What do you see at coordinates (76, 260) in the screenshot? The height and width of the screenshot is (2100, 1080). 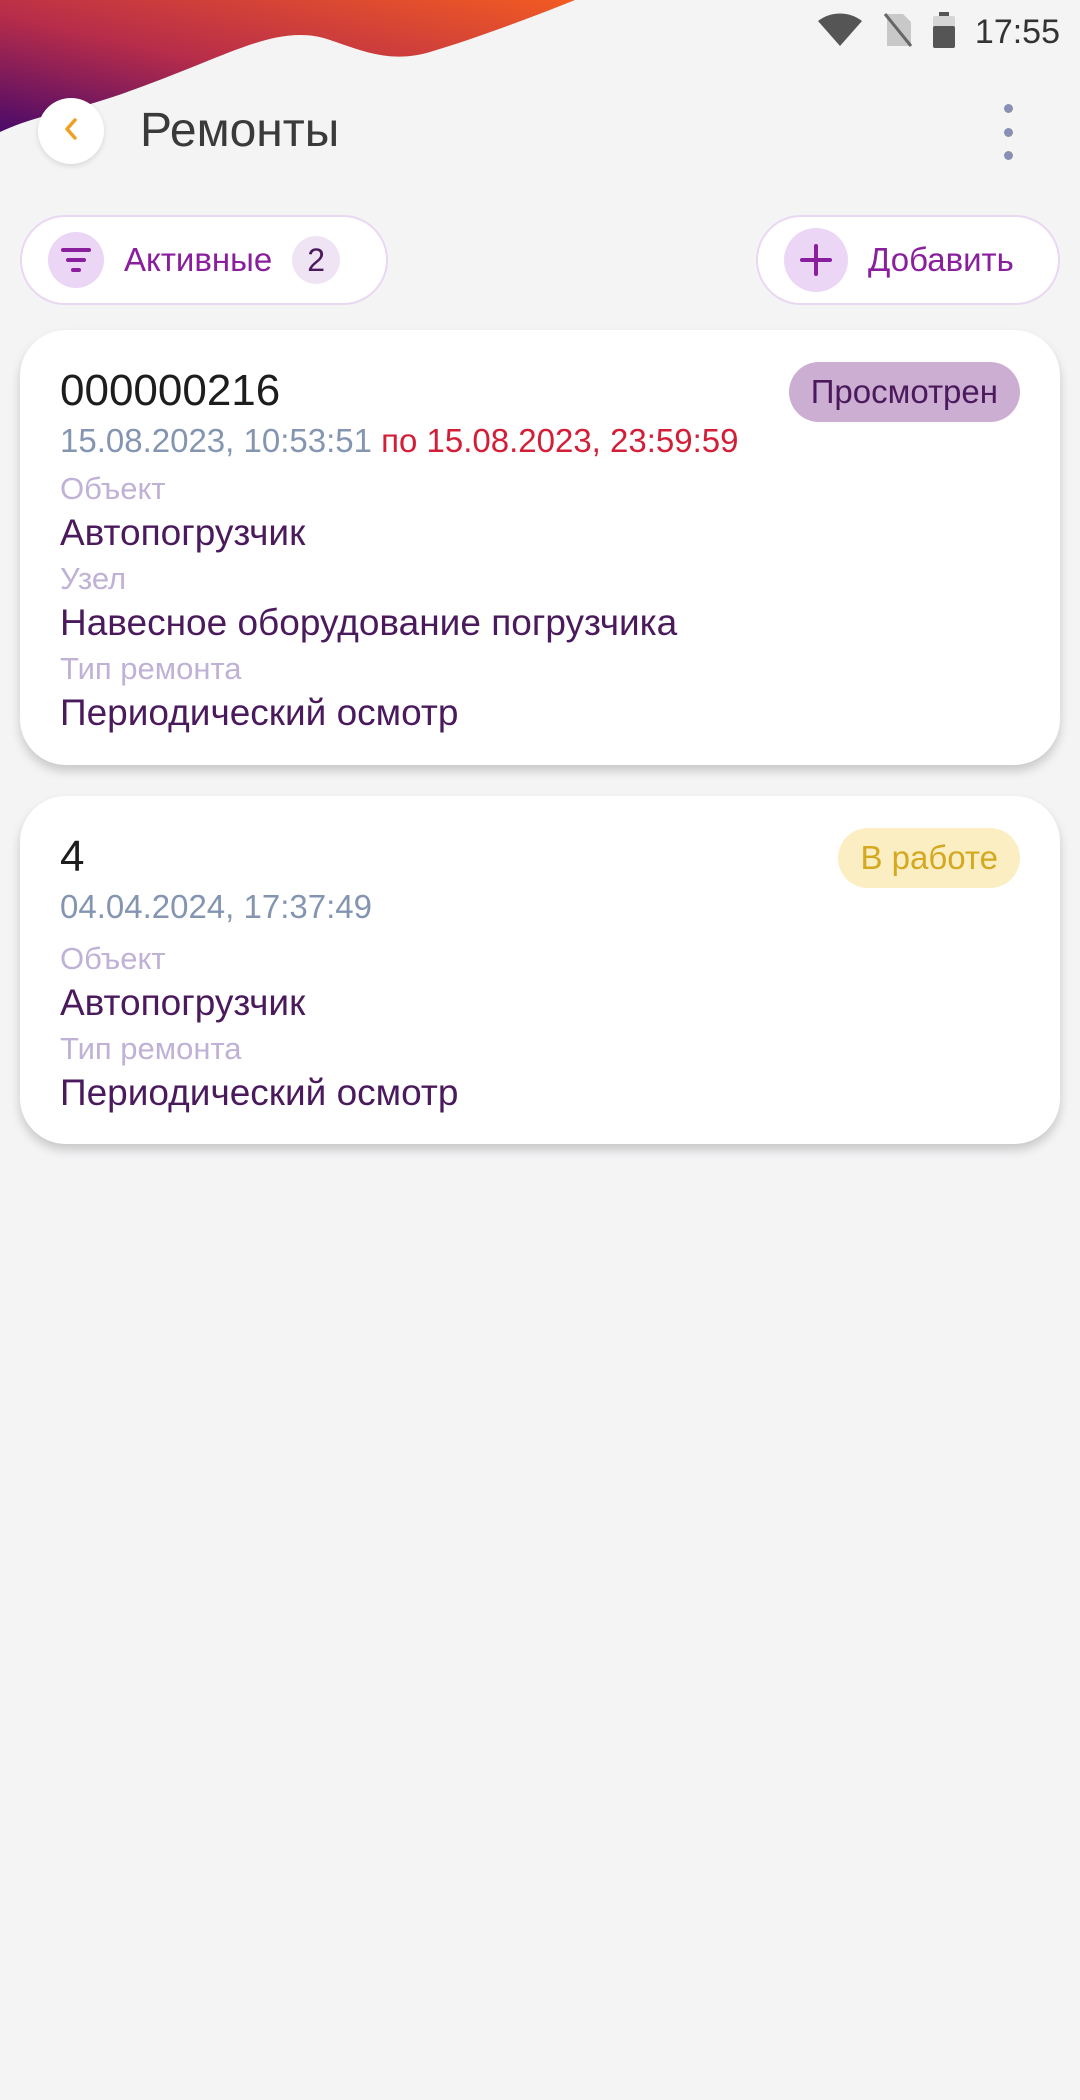 I see `filter-icon` at bounding box center [76, 260].